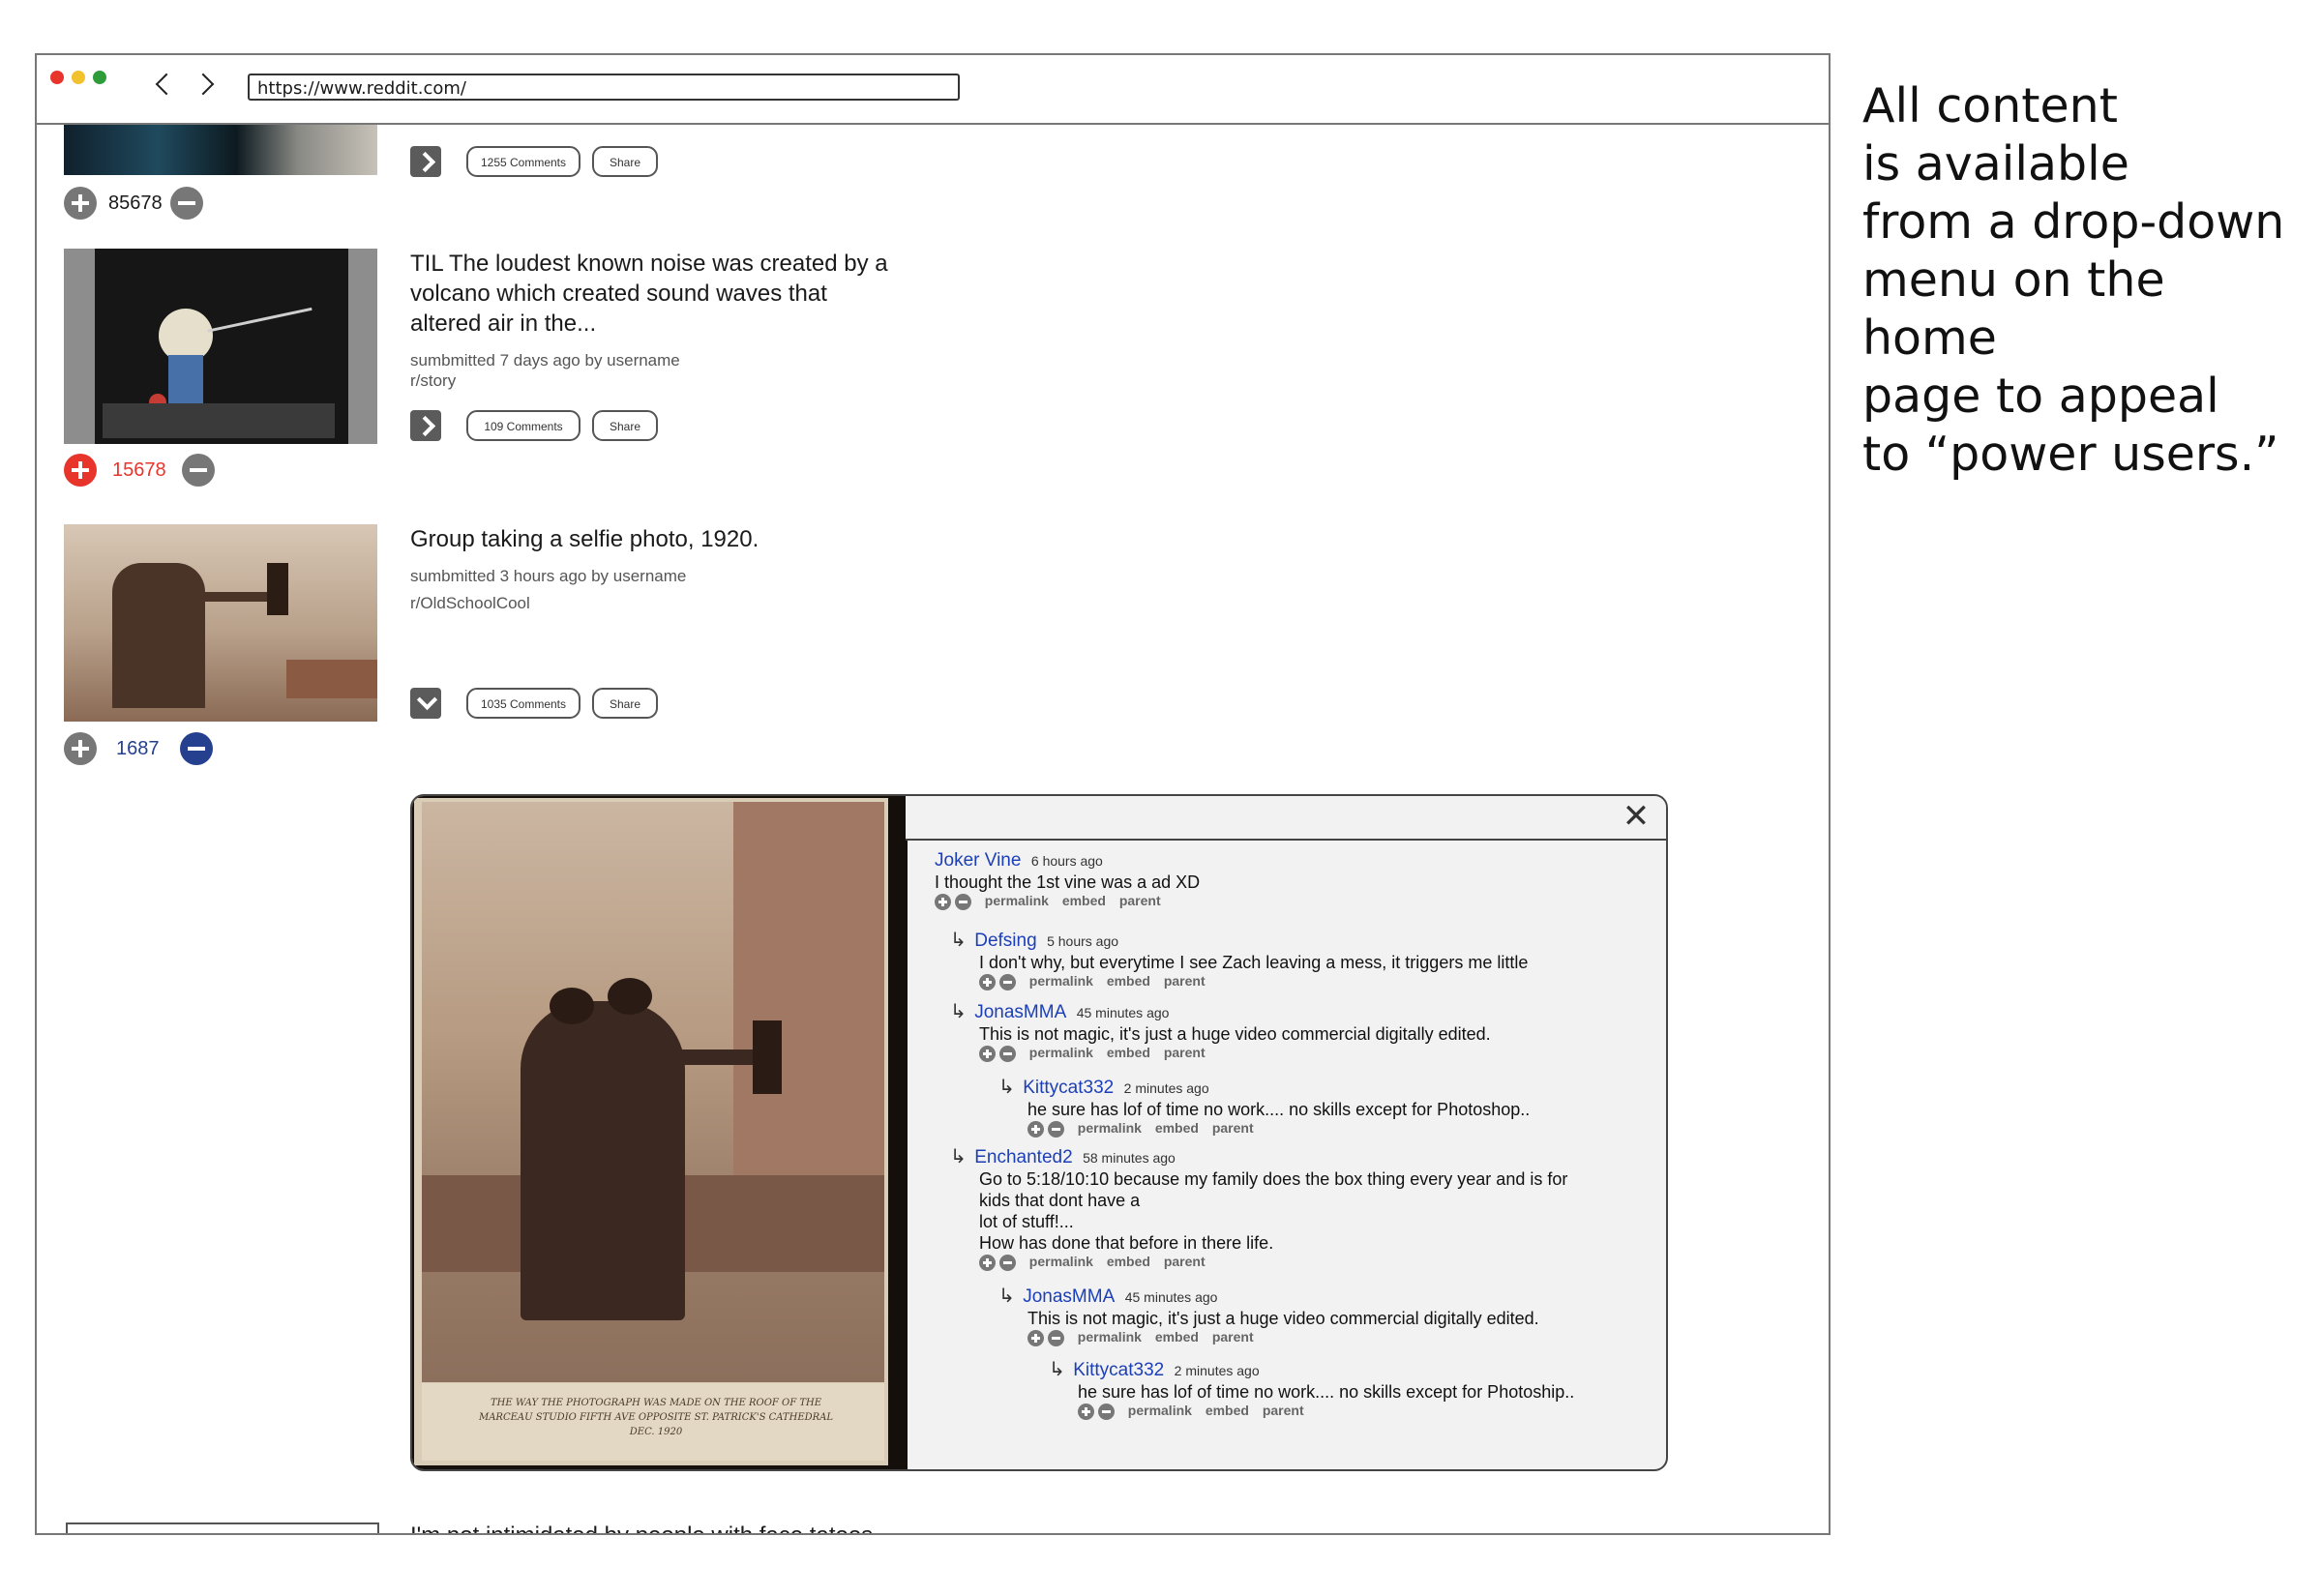 The image size is (2322, 1596). Describe the element at coordinates (425, 703) in the screenshot. I see `collapse-button` at that location.